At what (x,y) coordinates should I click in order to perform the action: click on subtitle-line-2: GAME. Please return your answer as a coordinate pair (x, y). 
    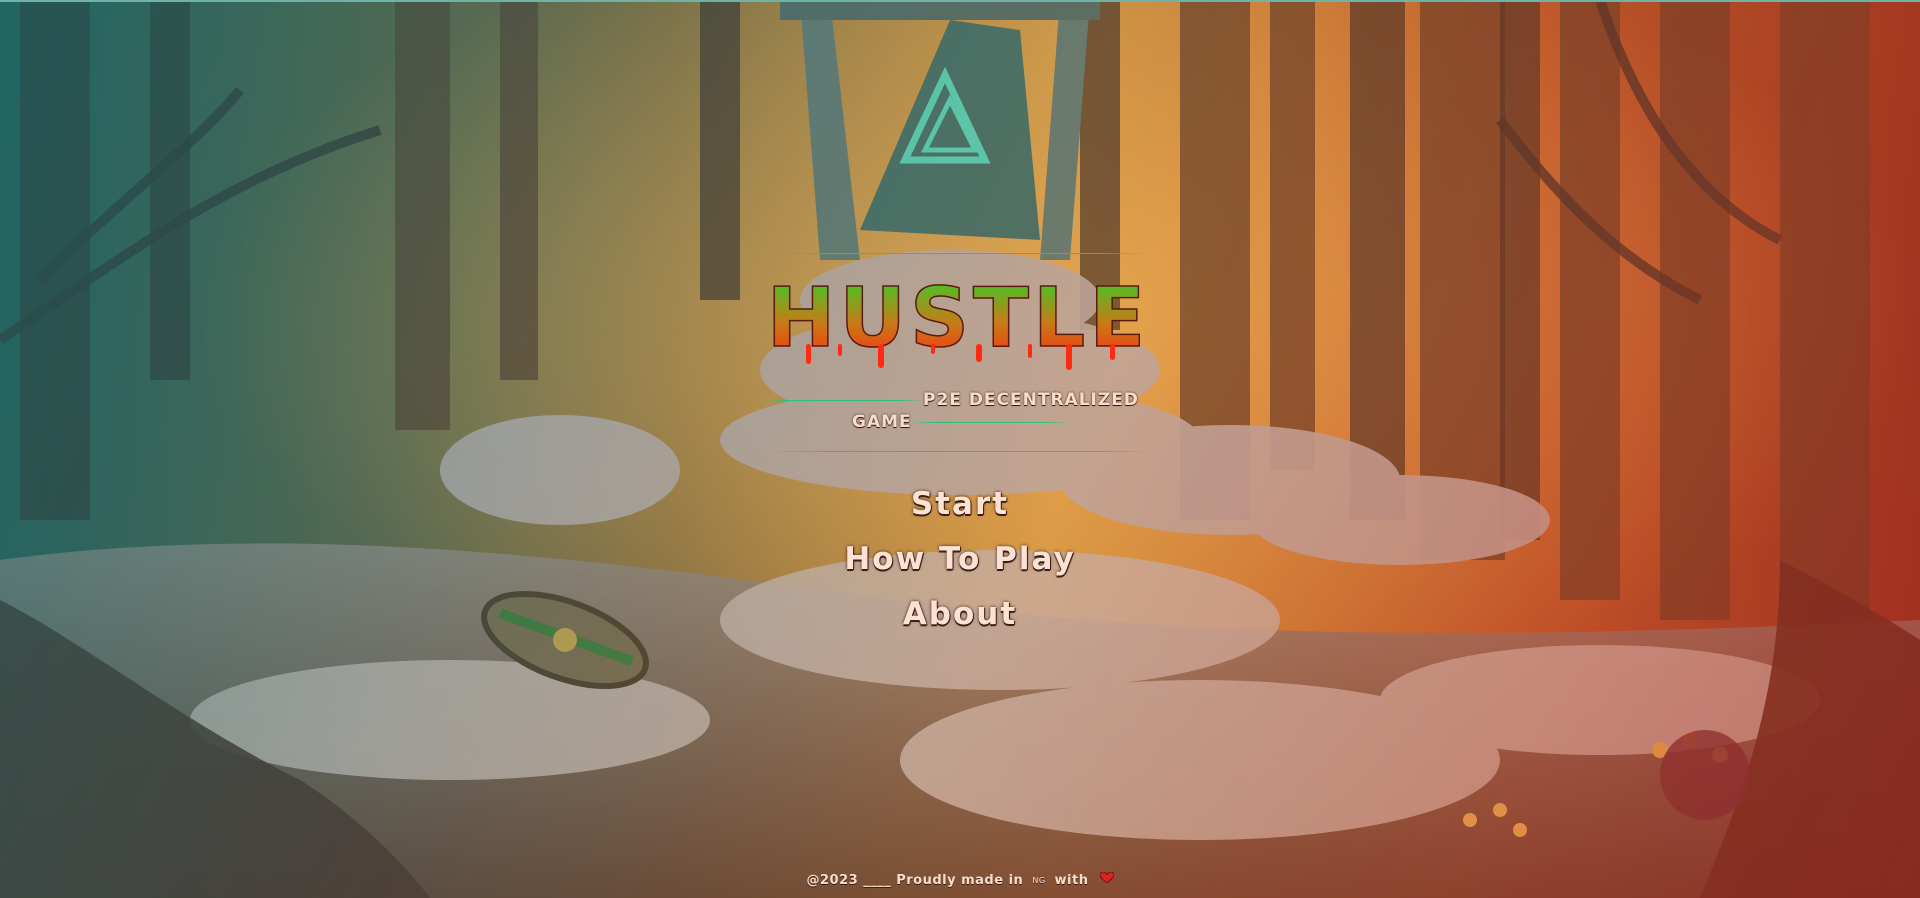
    Looking at the image, I should click on (882, 422).